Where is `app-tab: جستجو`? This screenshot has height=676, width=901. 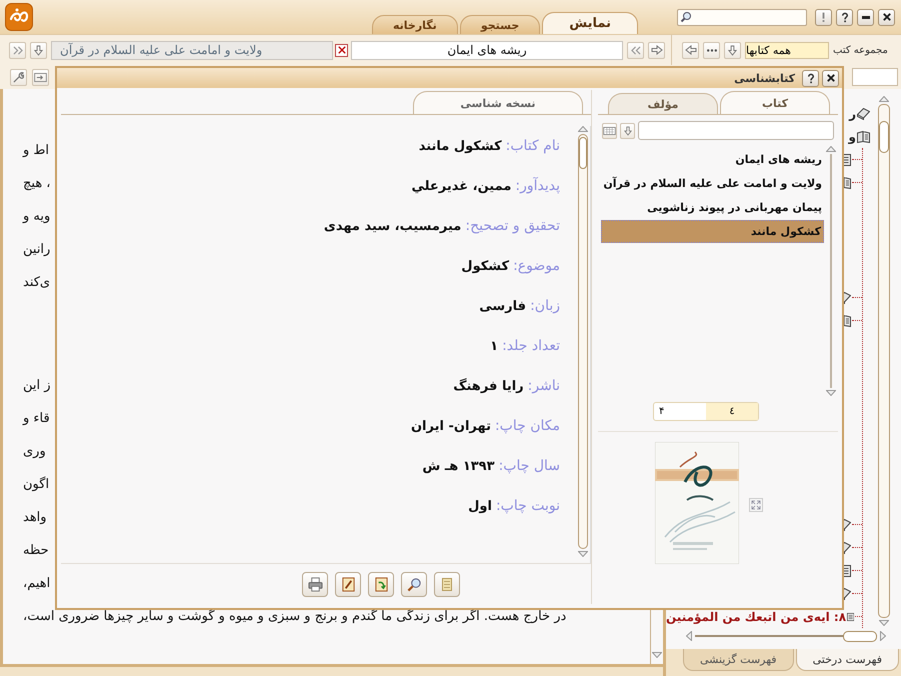 app-tab: جستجو is located at coordinates (500, 24).